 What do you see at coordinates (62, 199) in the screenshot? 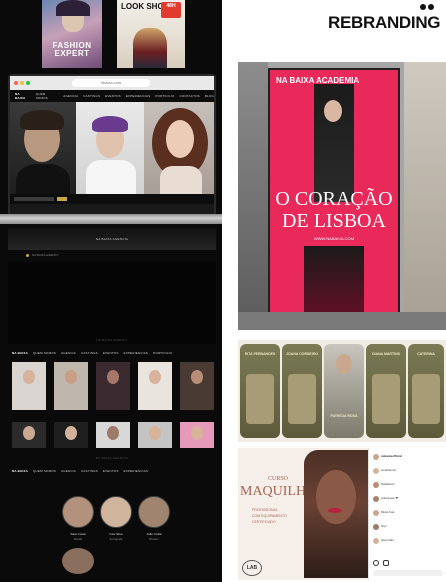
I see `search-button` at bounding box center [62, 199].